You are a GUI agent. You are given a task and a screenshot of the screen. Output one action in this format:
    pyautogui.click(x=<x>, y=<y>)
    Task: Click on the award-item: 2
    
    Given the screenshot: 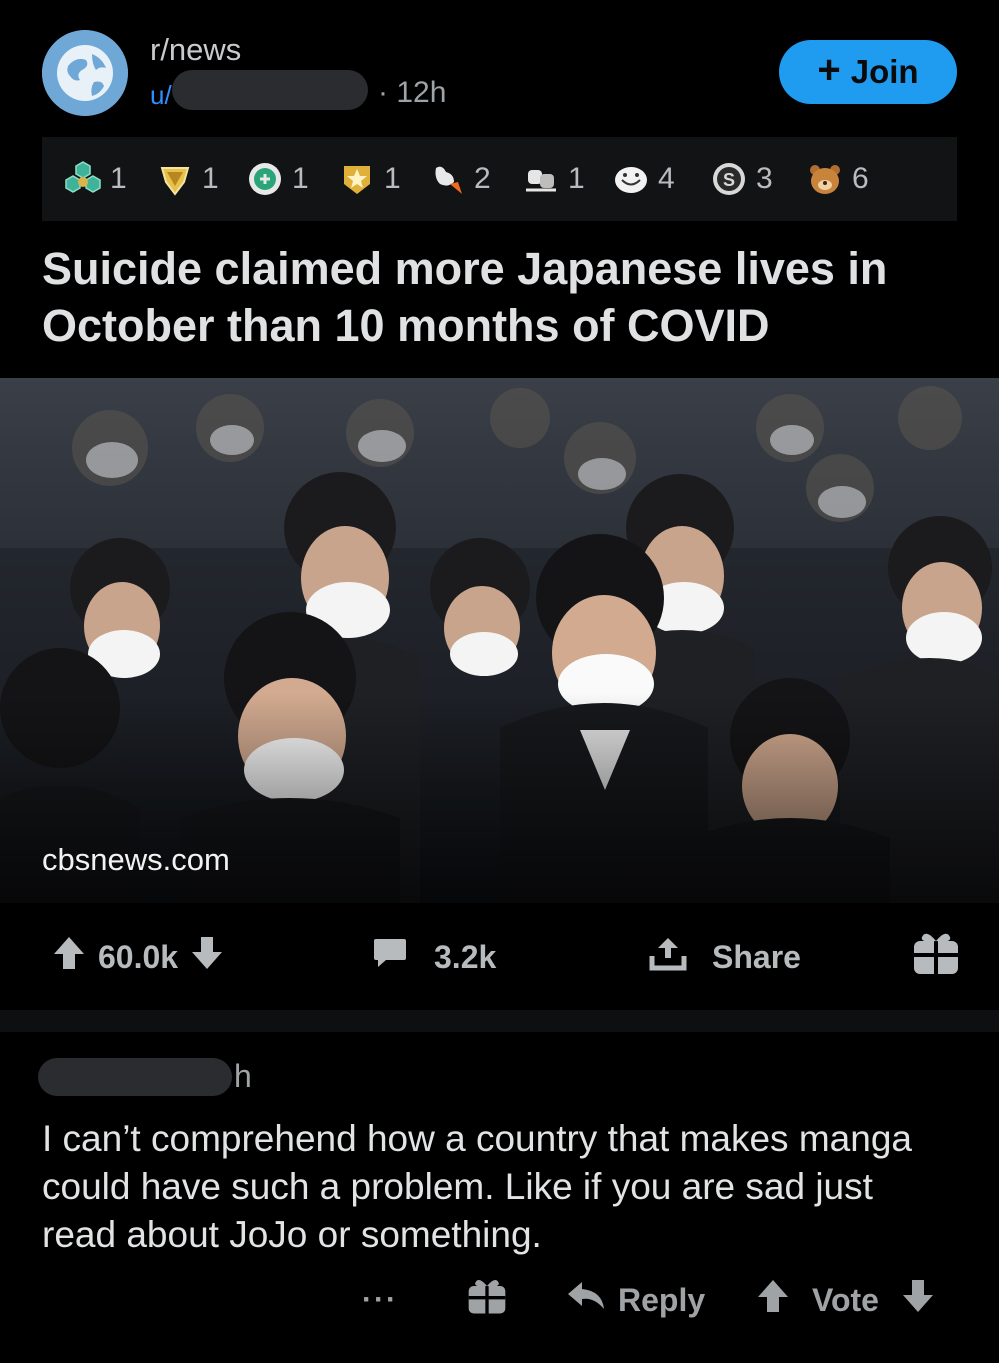 What is the action you would take?
    pyautogui.click(x=459, y=179)
    